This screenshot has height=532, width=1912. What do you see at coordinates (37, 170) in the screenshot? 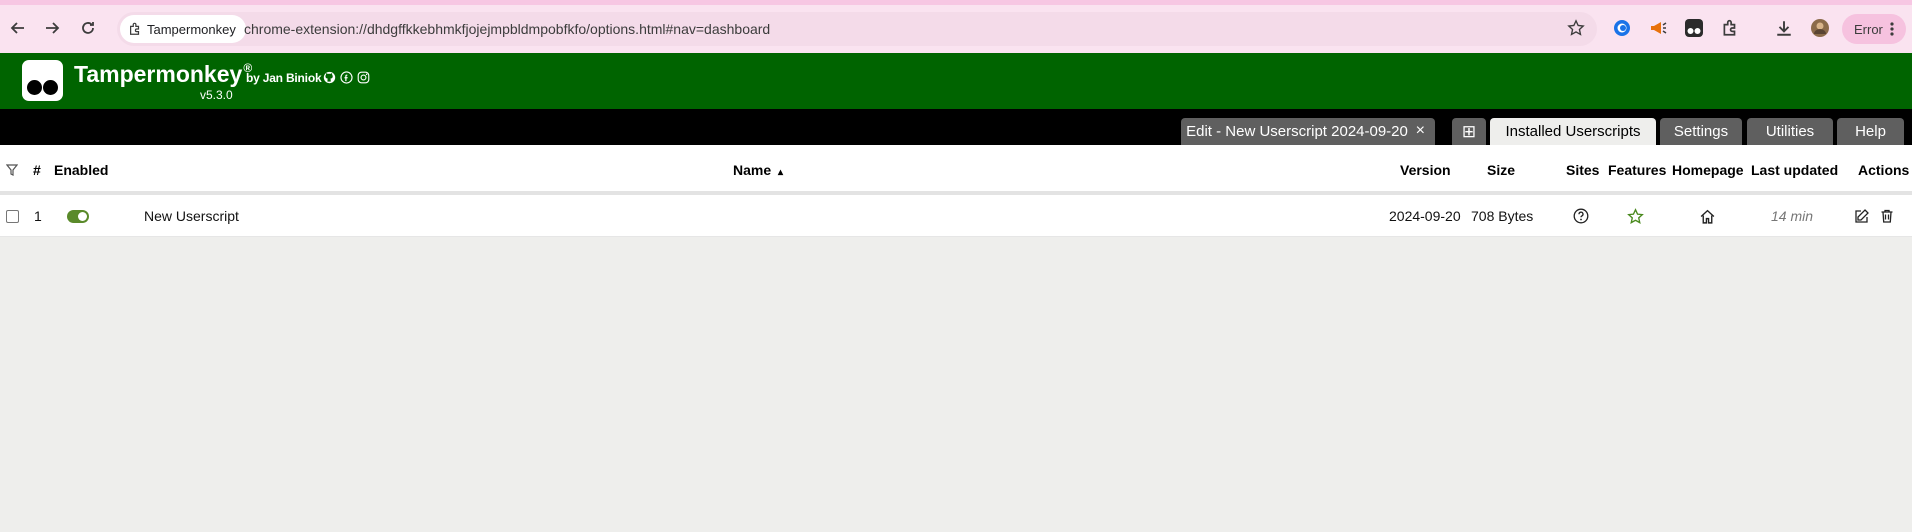
I see `column-num: #` at bounding box center [37, 170].